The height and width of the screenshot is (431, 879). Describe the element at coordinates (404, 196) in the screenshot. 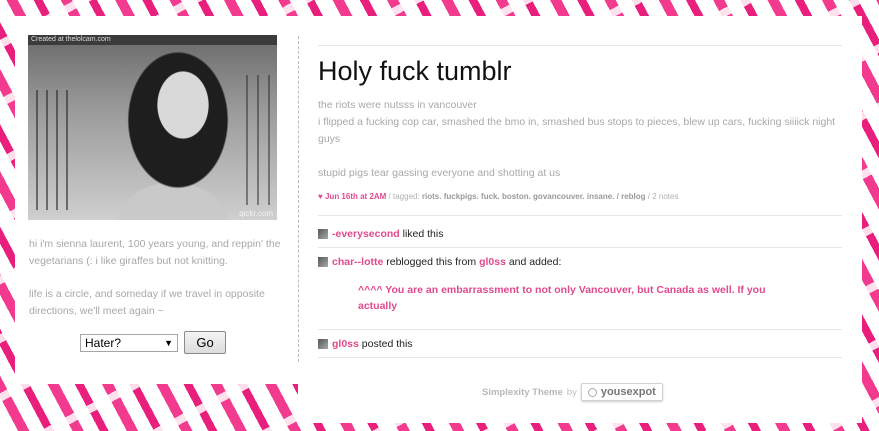

I see `tagged-label: / tagged:` at that location.